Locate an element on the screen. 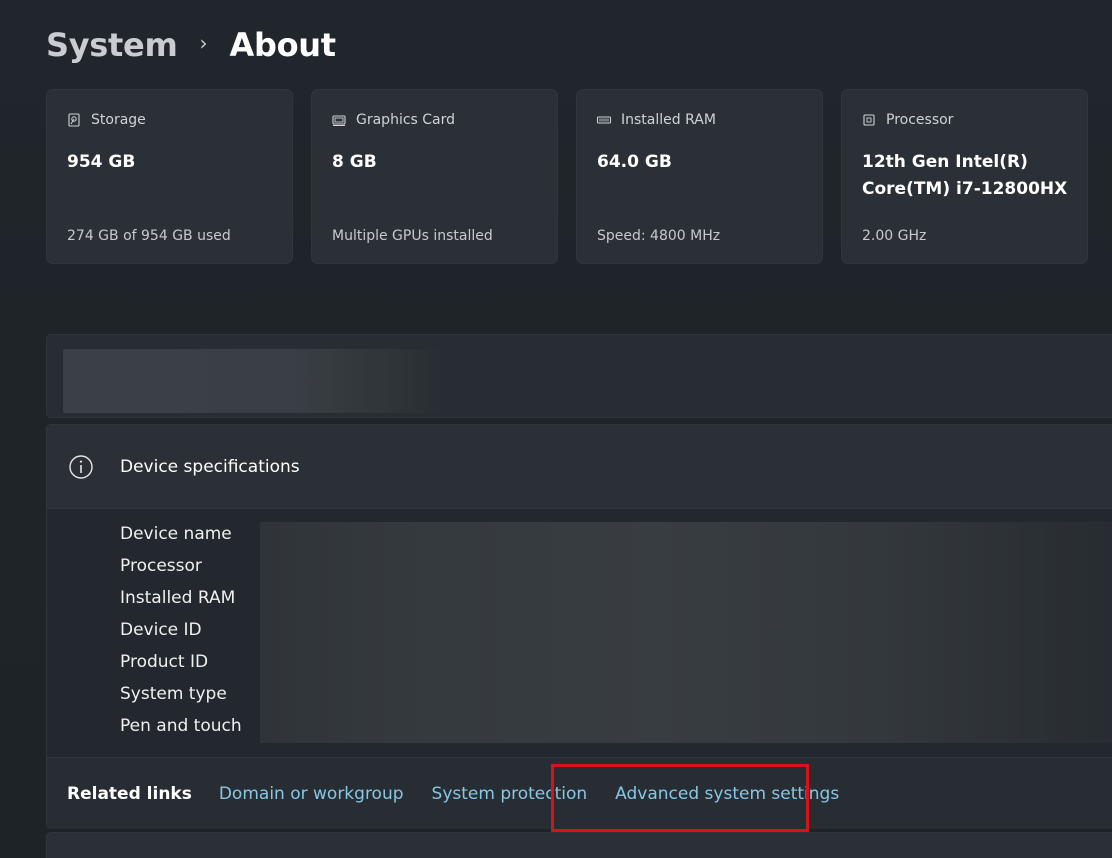 The image size is (1112, 858). processor-icon is located at coordinates (869, 120).